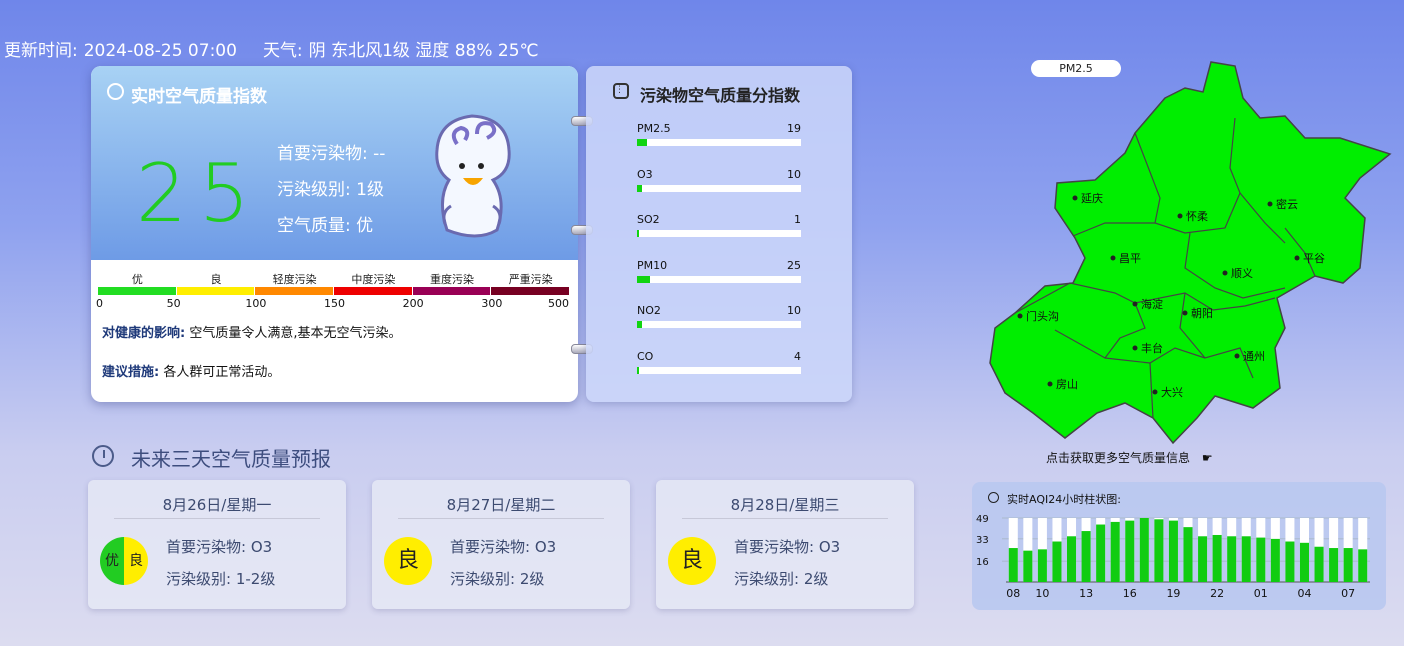 Image resolution: width=1404 pixels, height=646 pixels. I want to click on district-label: 延庆, so click(1092, 198).